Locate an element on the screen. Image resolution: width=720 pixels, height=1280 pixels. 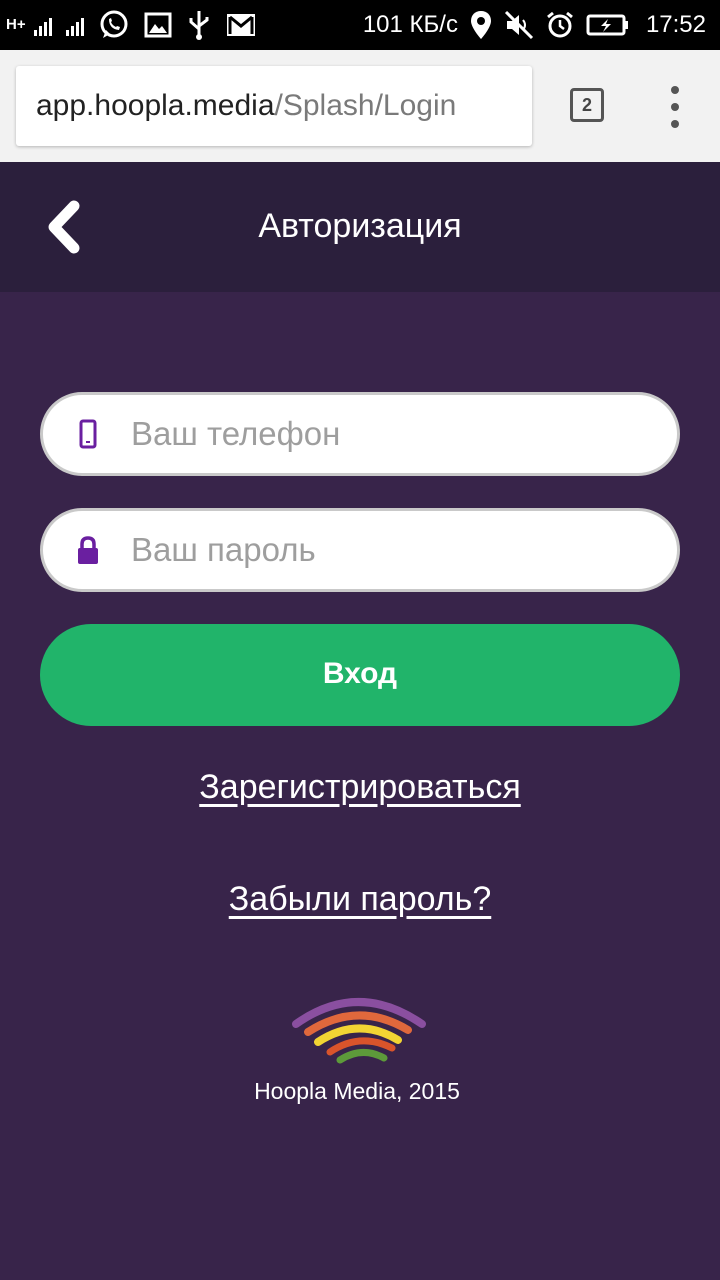
address-bar: app.hoopla.media/Splash/Login is located at coordinates (274, 106).